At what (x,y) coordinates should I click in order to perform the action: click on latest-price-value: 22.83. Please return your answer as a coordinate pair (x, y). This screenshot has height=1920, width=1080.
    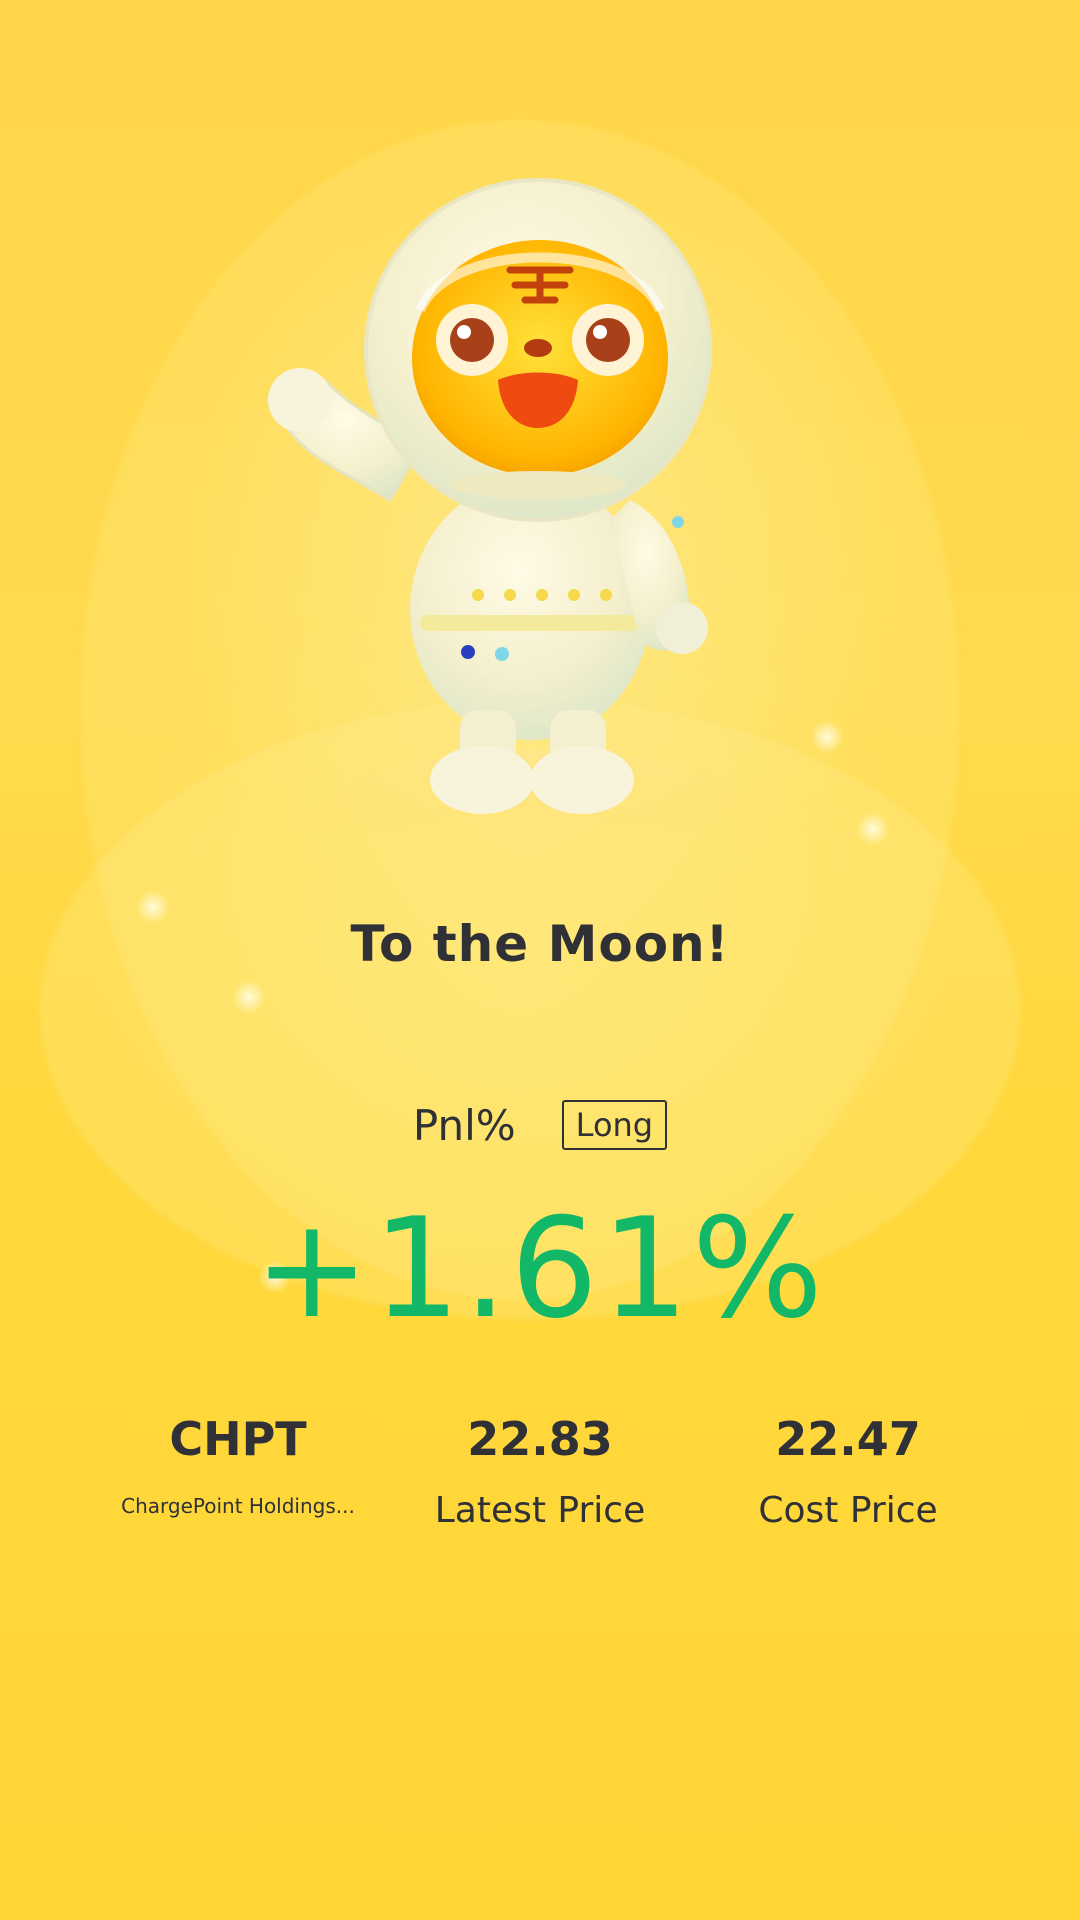
    Looking at the image, I should click on (540, 1439).